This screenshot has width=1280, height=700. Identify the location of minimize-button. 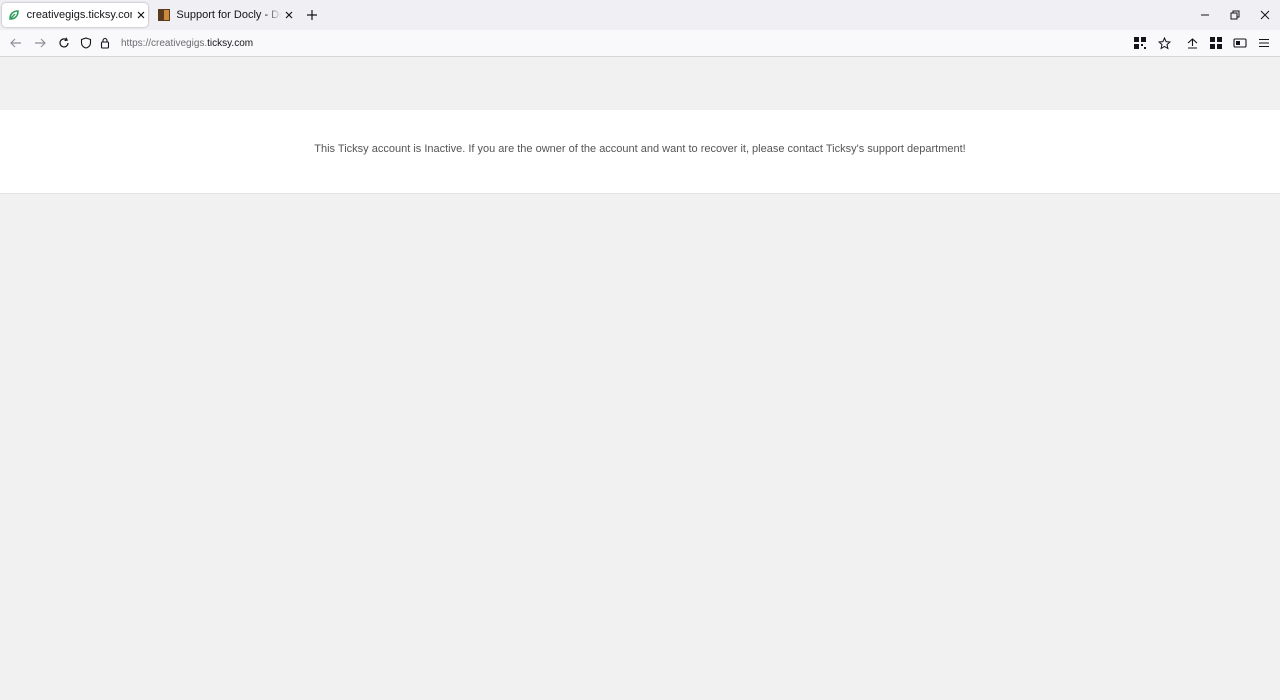
(1205, 15).